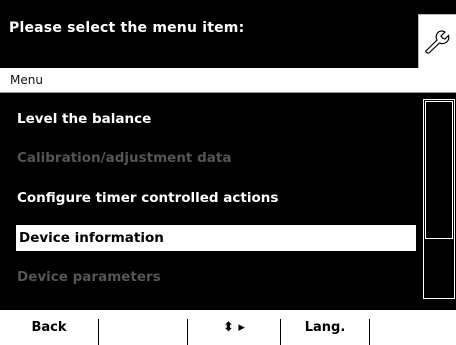 This screenshot has height=345, width=456. I want to click on back-button: Back, so click(49, 327).